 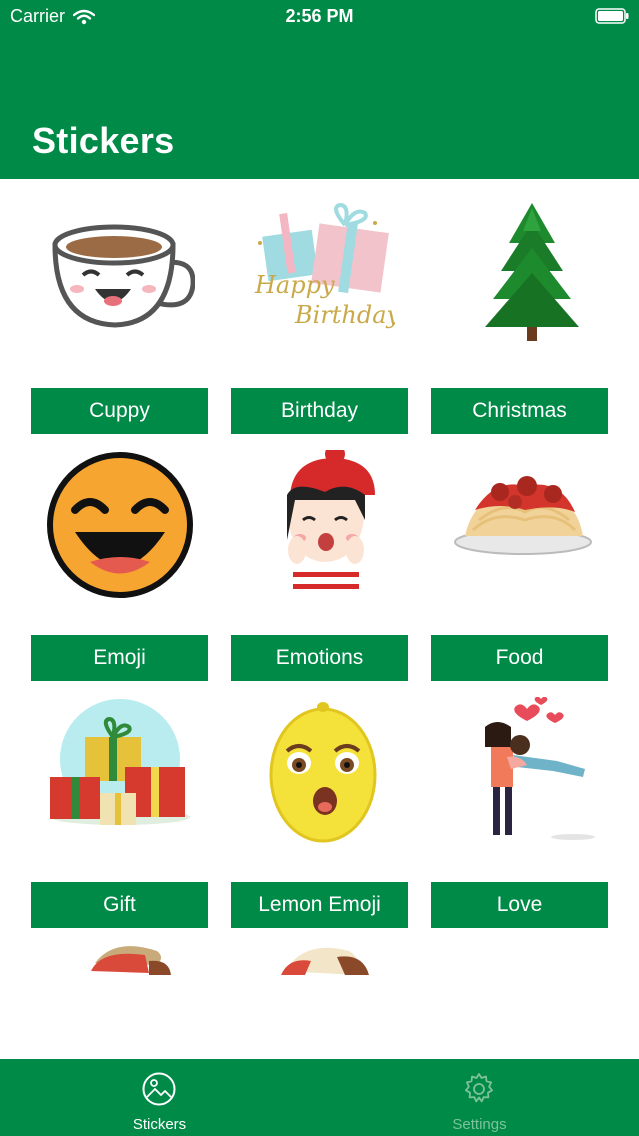 I want to click on sticker-pack-label: Emotions, so click(x=319, y=658).